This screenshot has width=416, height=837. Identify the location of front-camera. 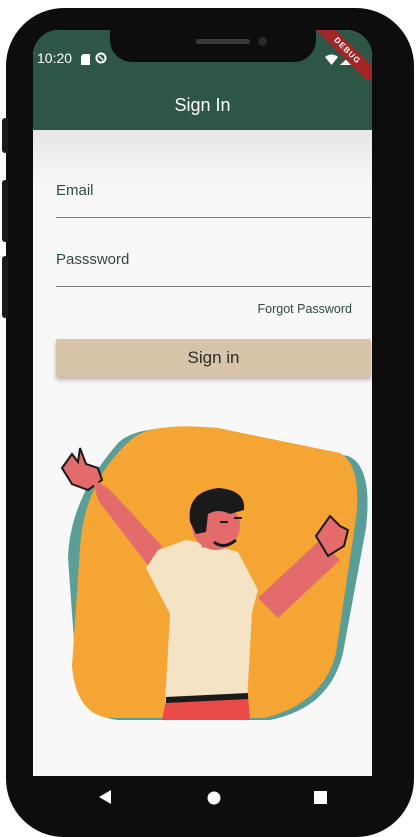
(262, 41).